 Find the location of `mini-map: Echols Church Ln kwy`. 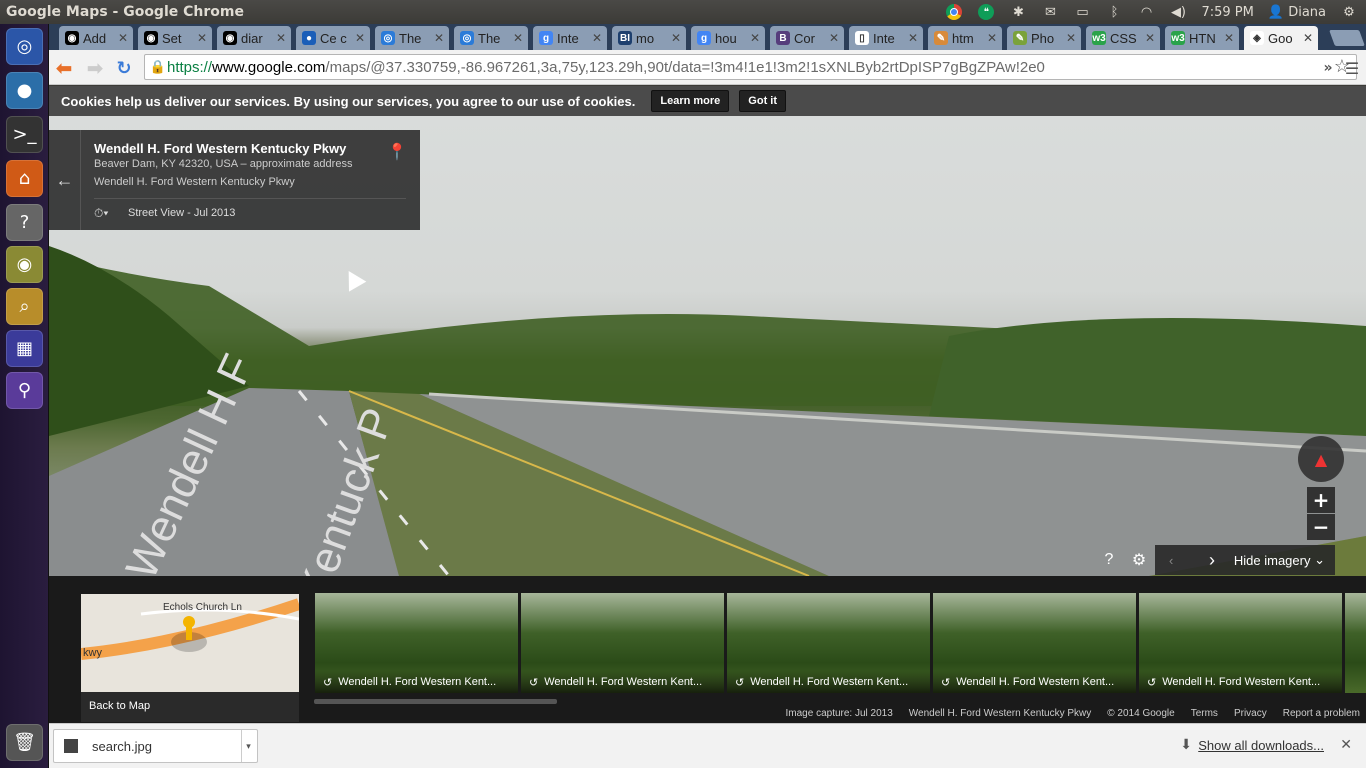

mini-map: Echols Church Ln kwy is located at coordinates (190, 643).